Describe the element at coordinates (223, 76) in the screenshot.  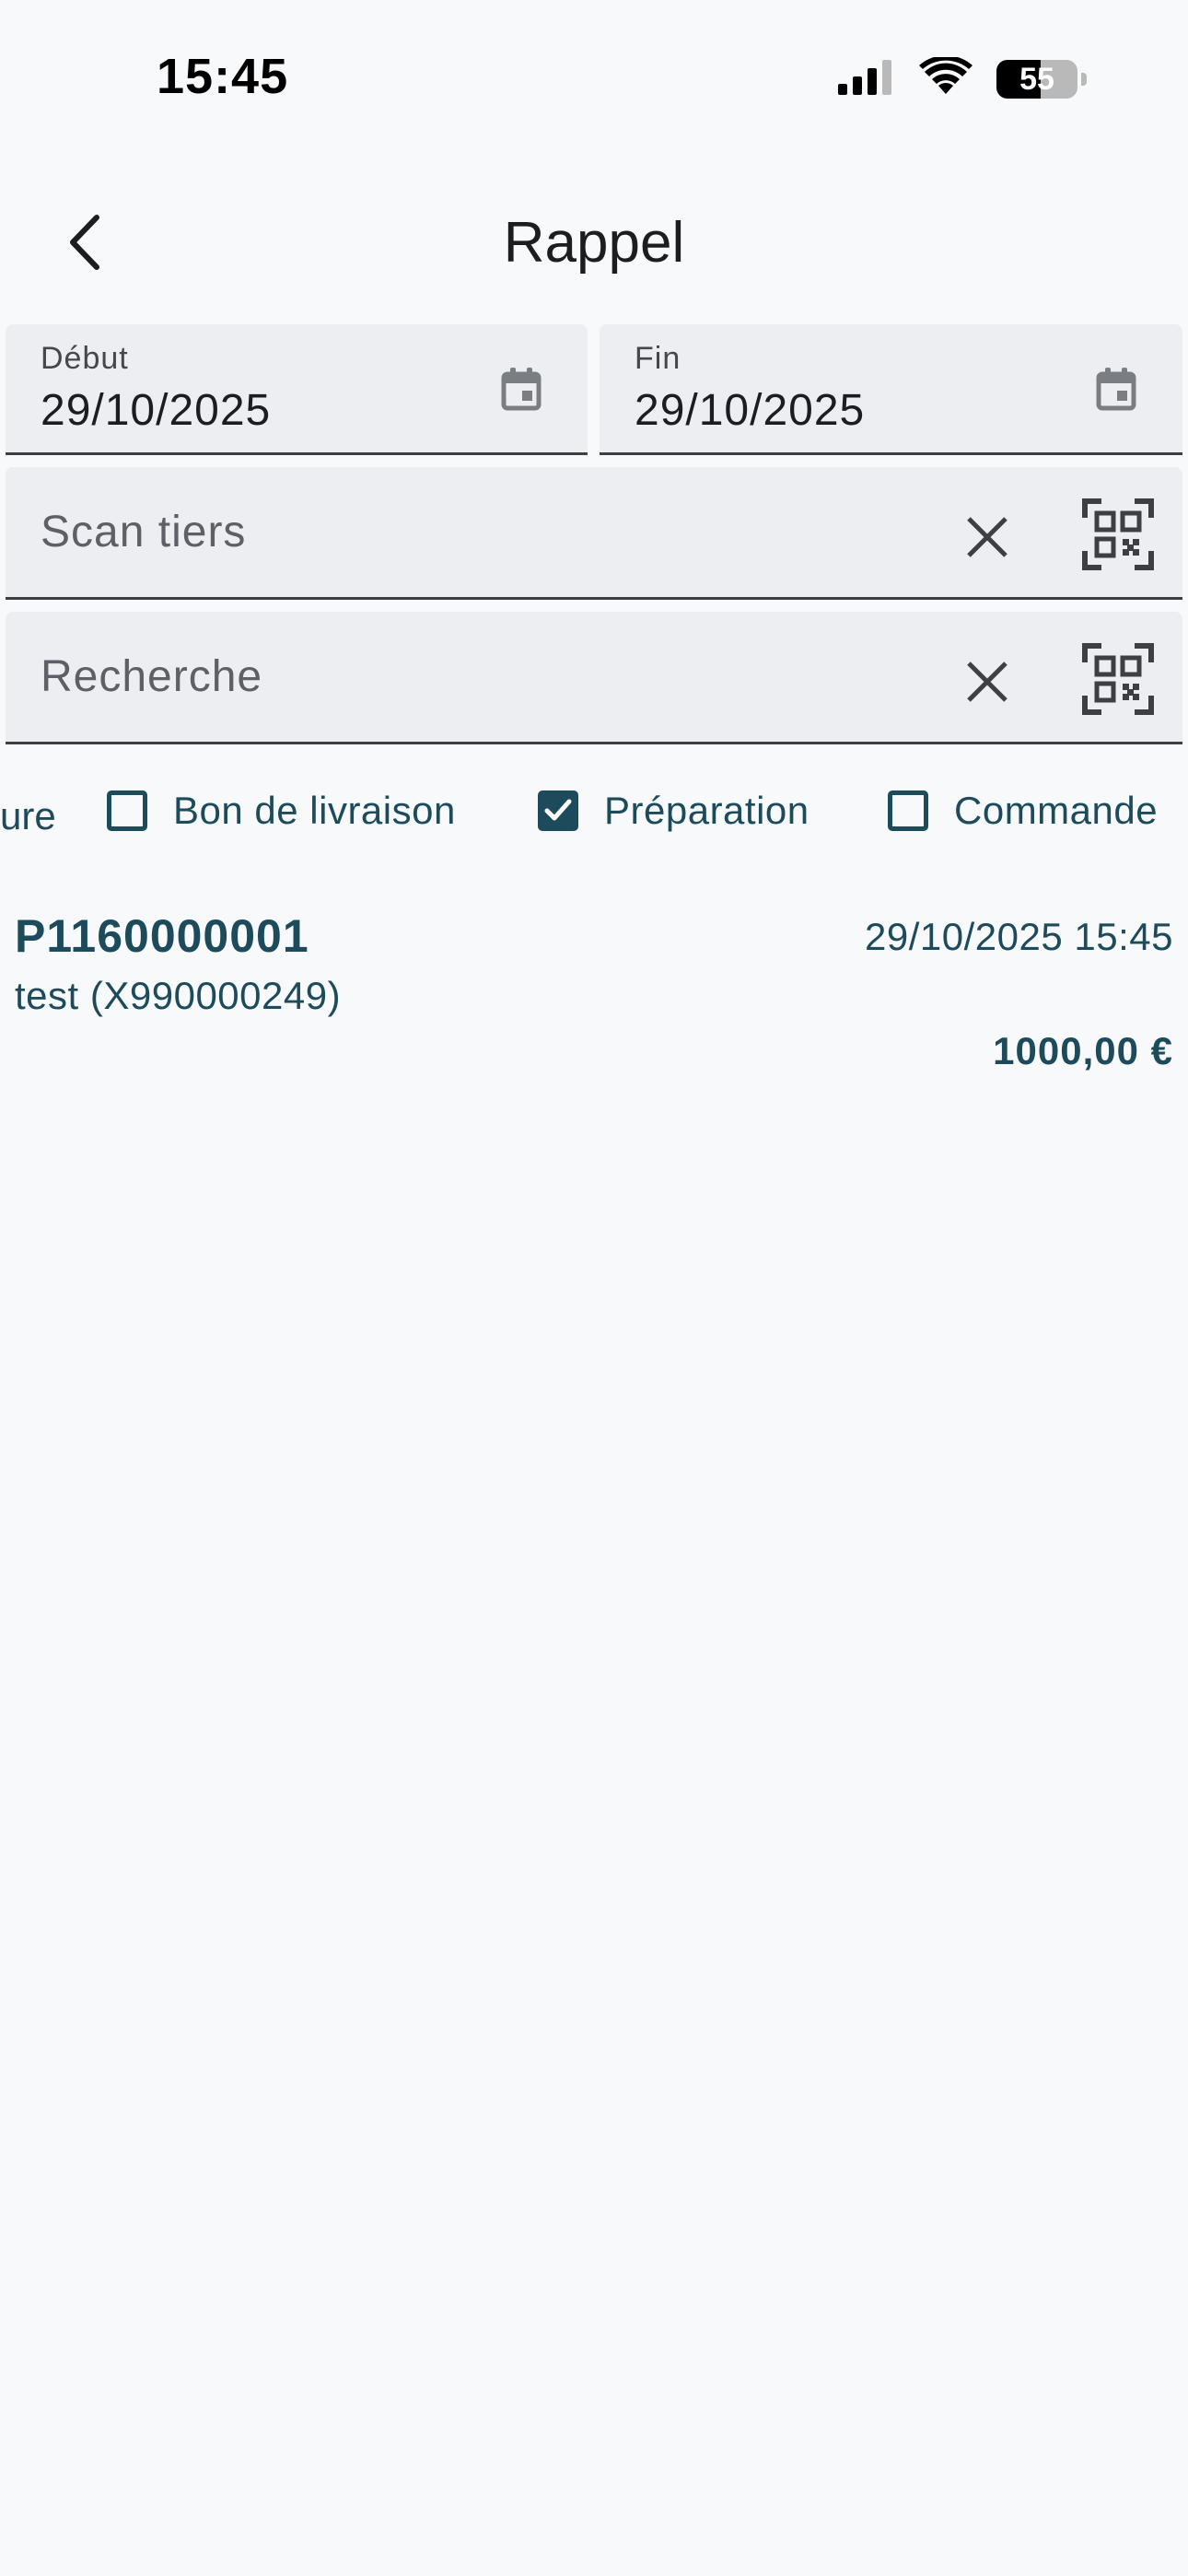
I see `status-time: 15:45` at that location.